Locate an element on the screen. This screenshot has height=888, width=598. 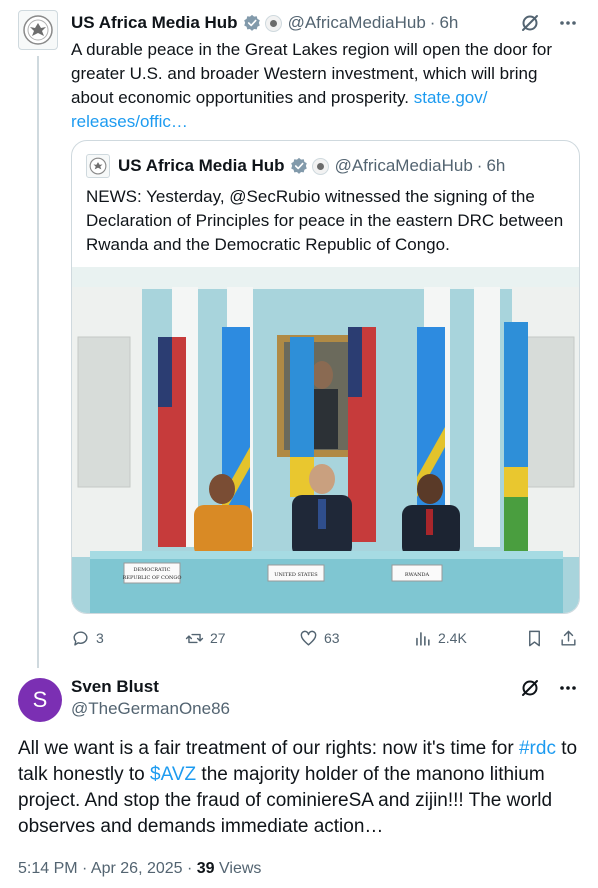
tweet-timestamp: 5:14 PM · Apr 26, 2025 · is located at coordinates (107, 868).